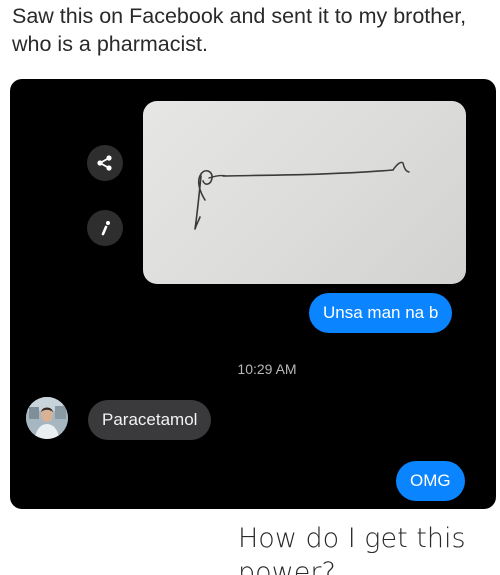 This screenshot has width=500, height=575. I want to click on message-bubble-outgoing: OMG, so click(430, 481).